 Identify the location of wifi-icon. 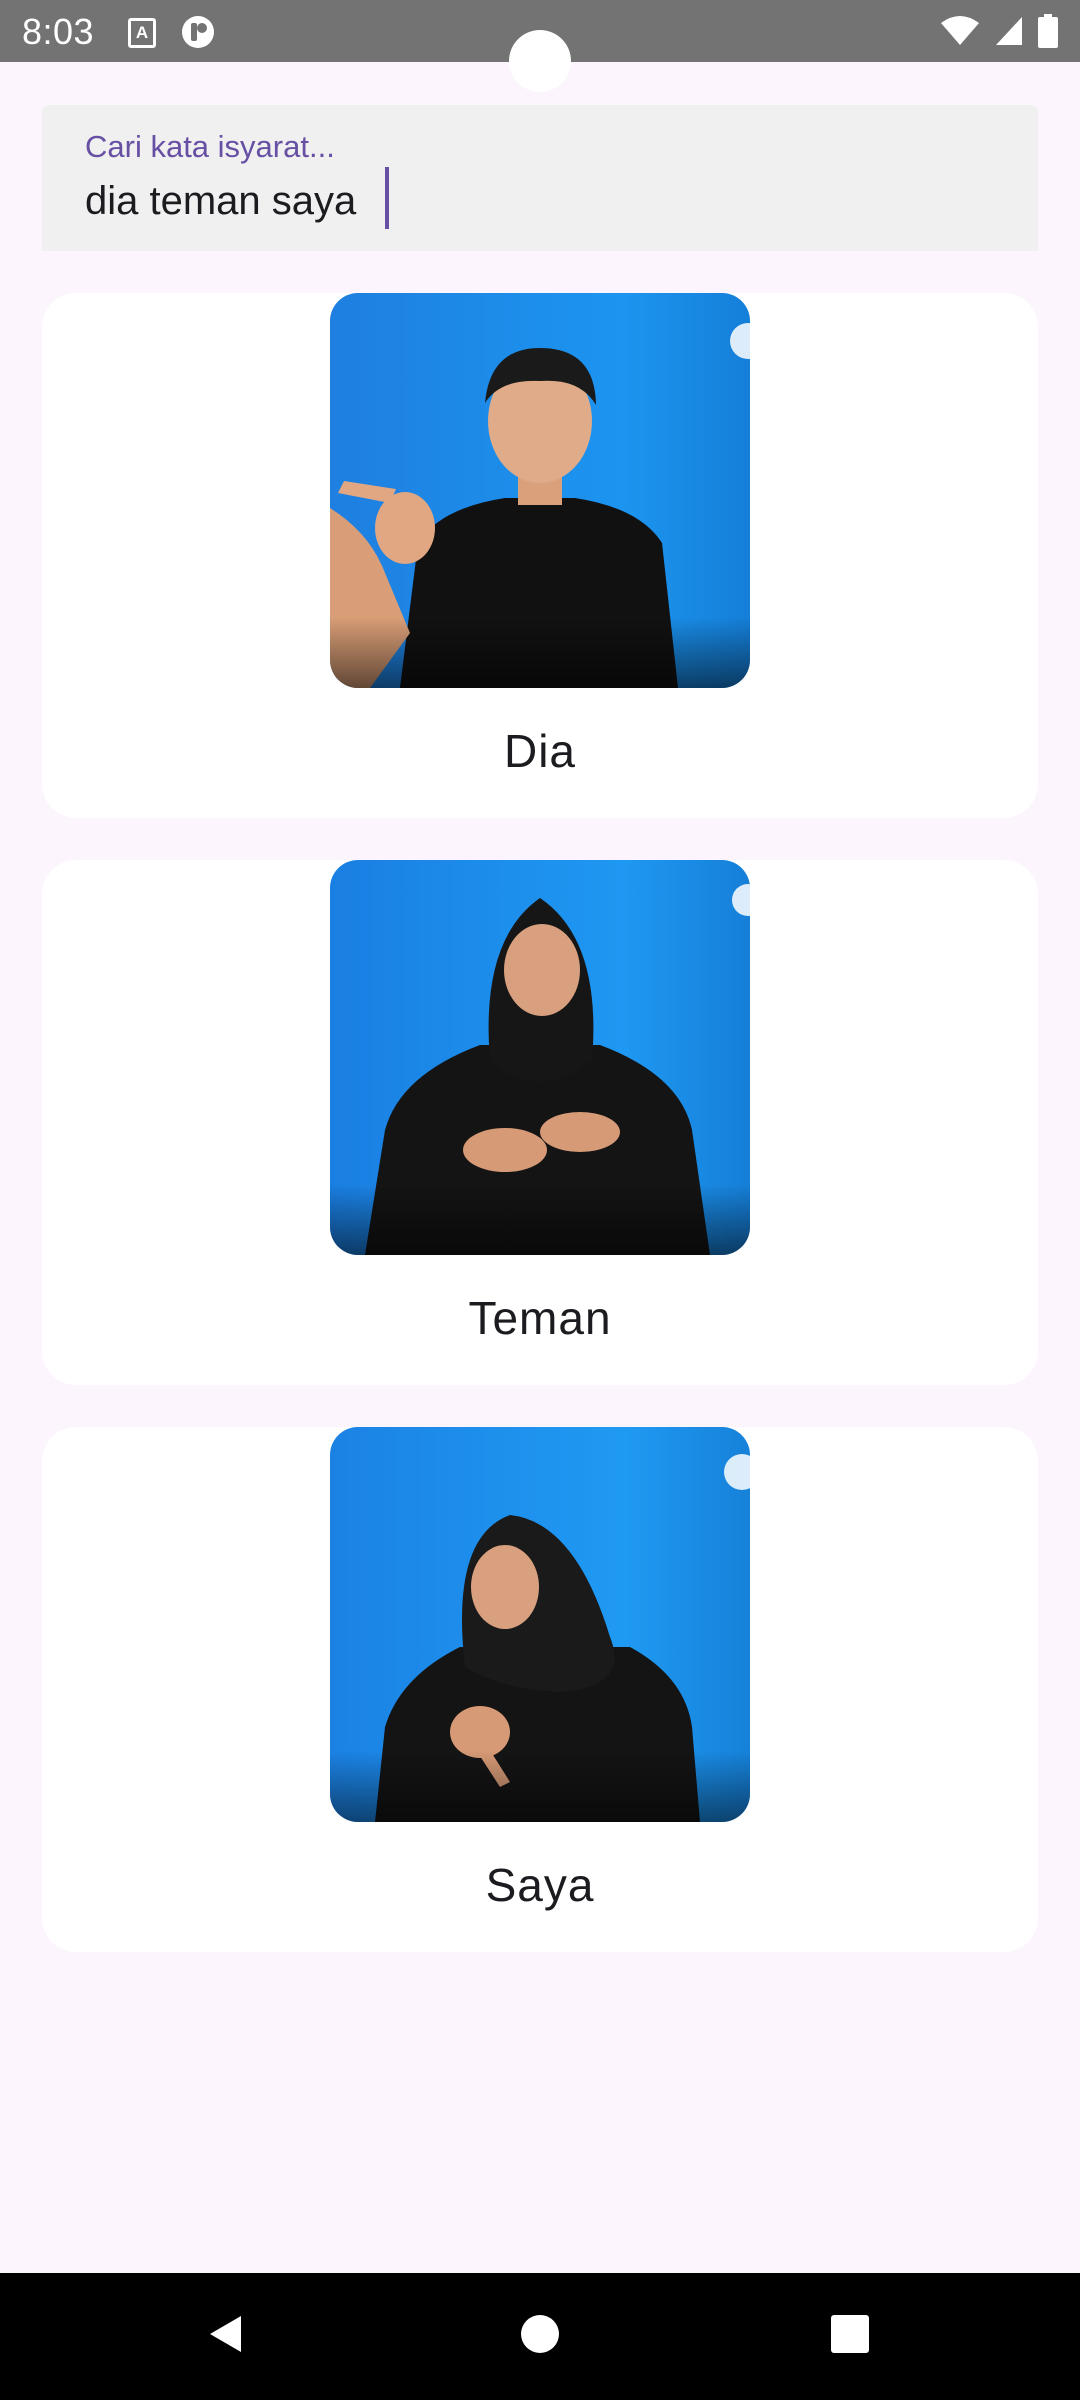
(960, 33).